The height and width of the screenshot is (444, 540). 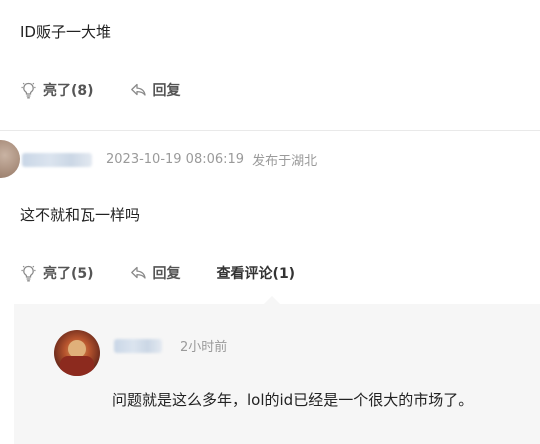 I want to click on comment-2-like-button: 亮了(5), so click(x=57, y=273).